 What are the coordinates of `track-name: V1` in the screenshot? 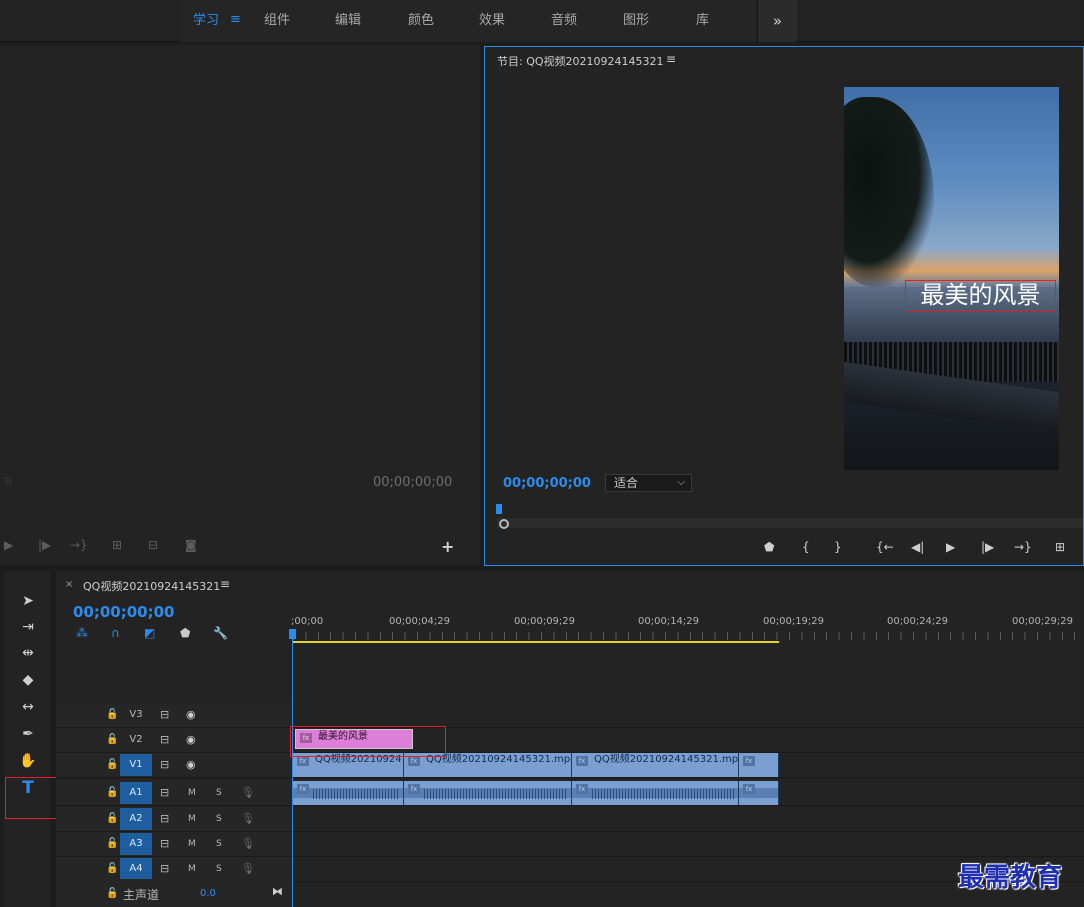 It's located at (136, 765).